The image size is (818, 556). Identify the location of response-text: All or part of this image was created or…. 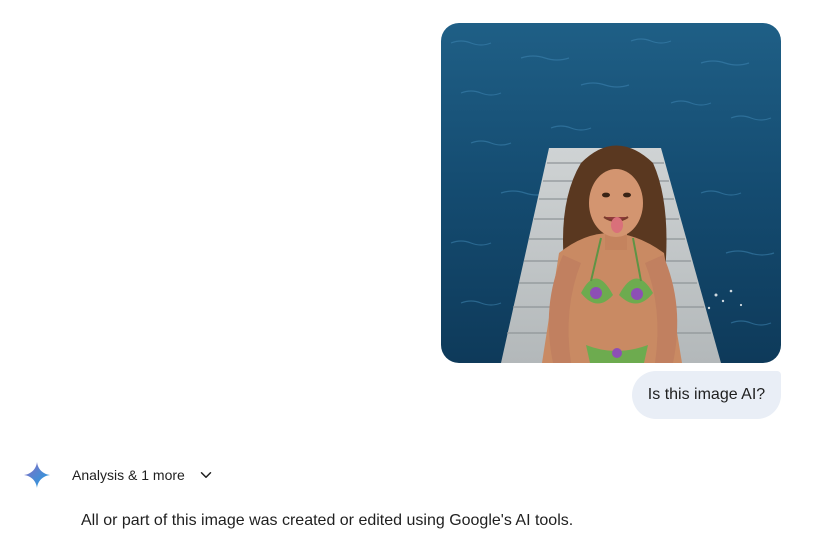
(327, 520).